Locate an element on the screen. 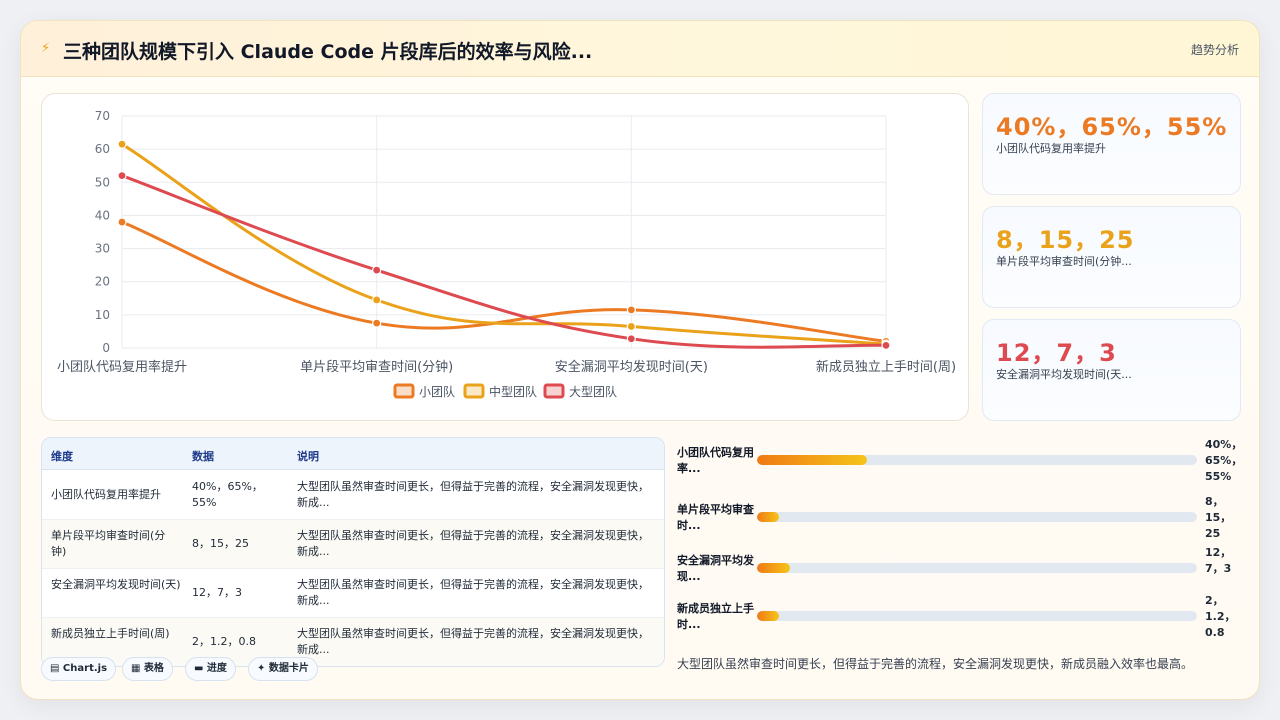  x-tick-label: 安全漏洞平均发现时间(天) is located at coordinates (631, 367).